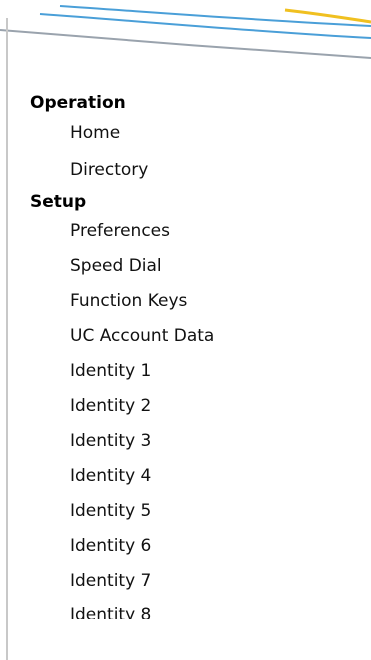 This screenshot has width=371, height=660. I want to click on nav-item-identity-7: Identity 7, so click(195, 581).